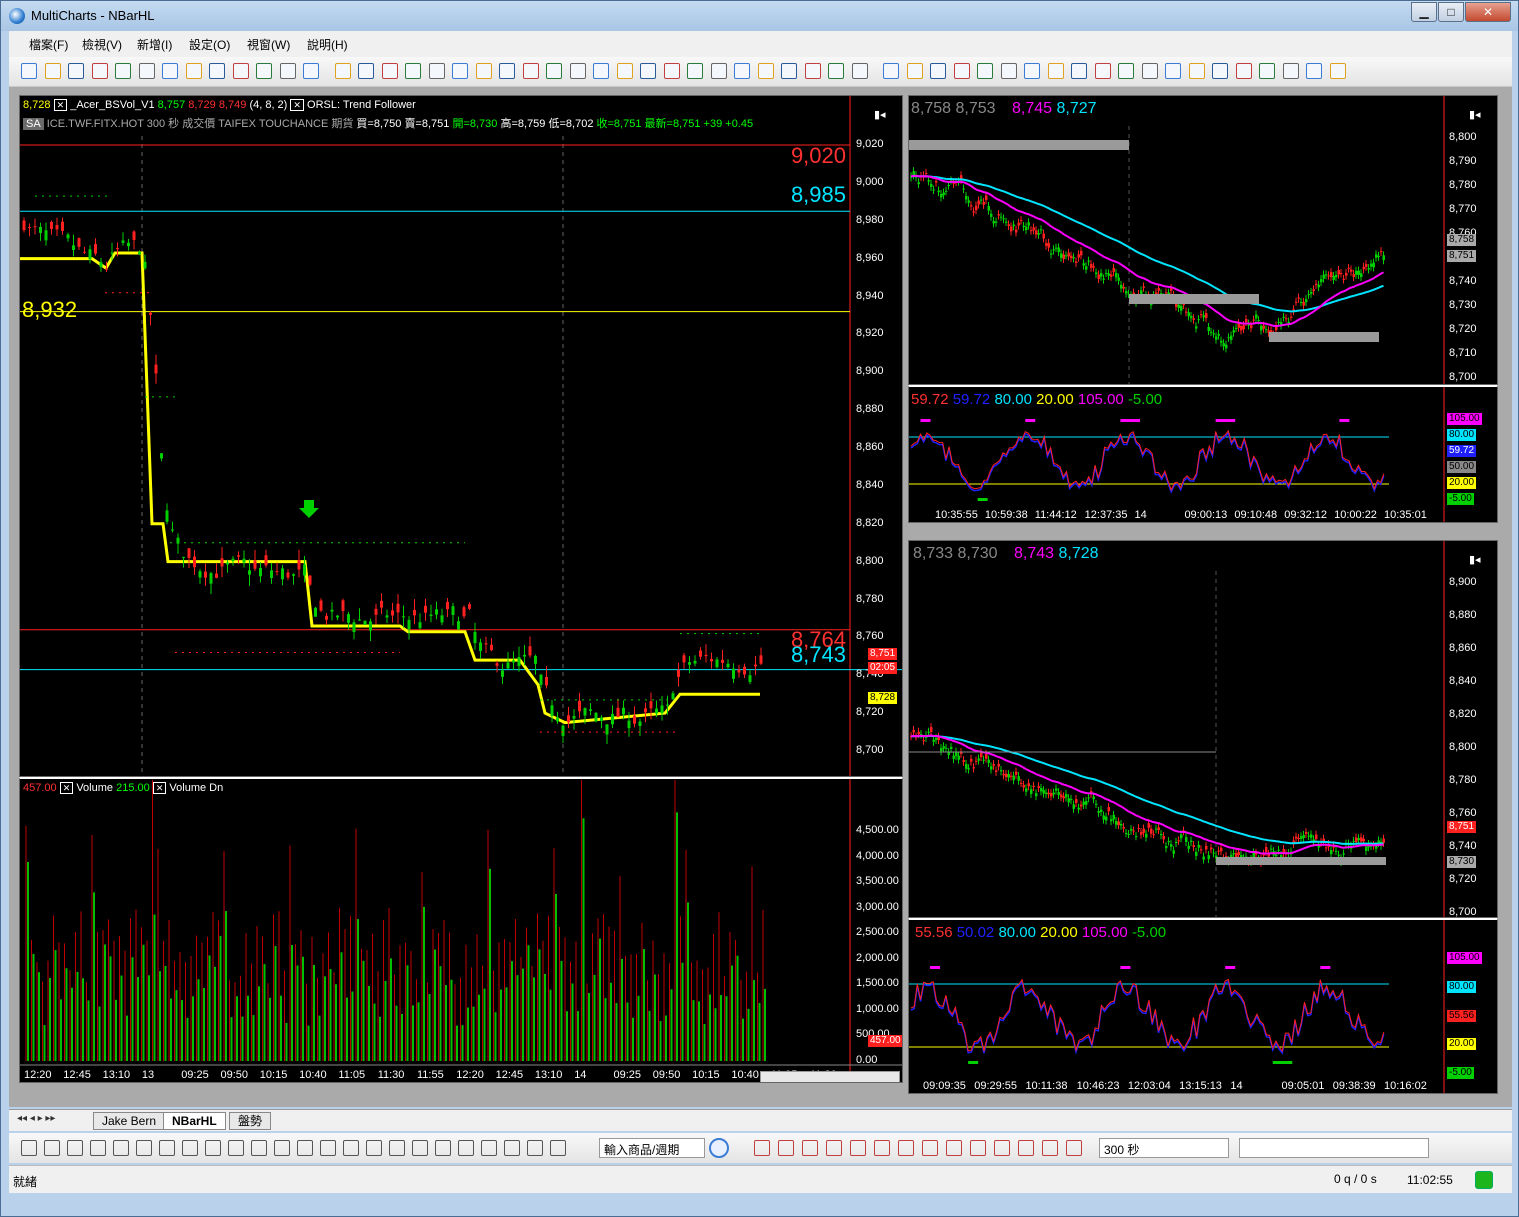 The height and width of the screenshot is (1217, 1519). I want to click on close-button: ✕, so click(1488, 12).